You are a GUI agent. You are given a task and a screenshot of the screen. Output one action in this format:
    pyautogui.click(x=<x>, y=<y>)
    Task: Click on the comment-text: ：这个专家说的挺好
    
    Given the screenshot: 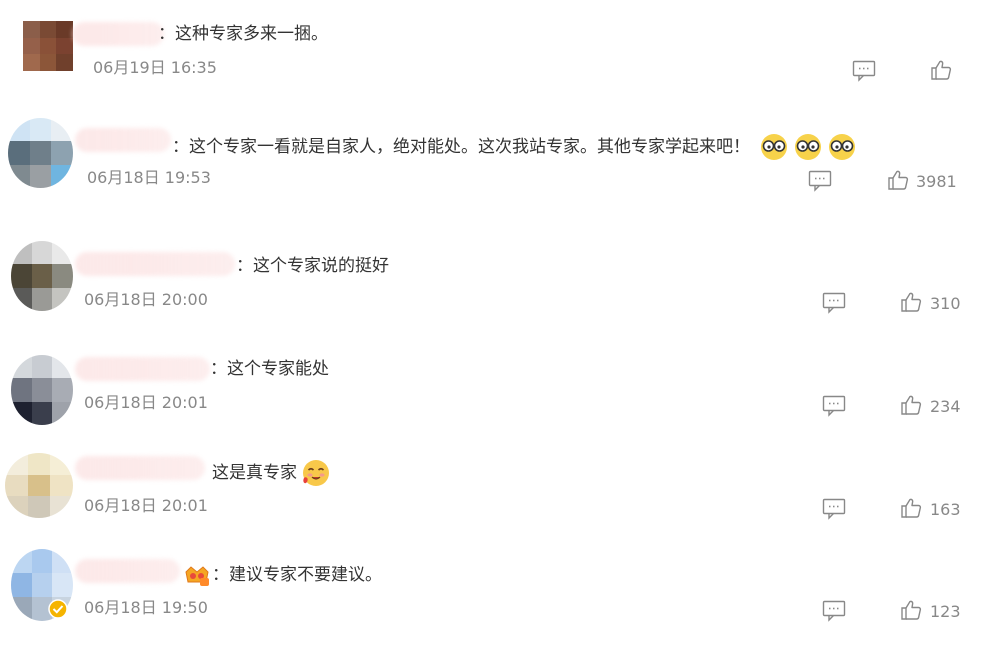 What is the action you would take?
    pyautogui.click(x=312, y=266)
    